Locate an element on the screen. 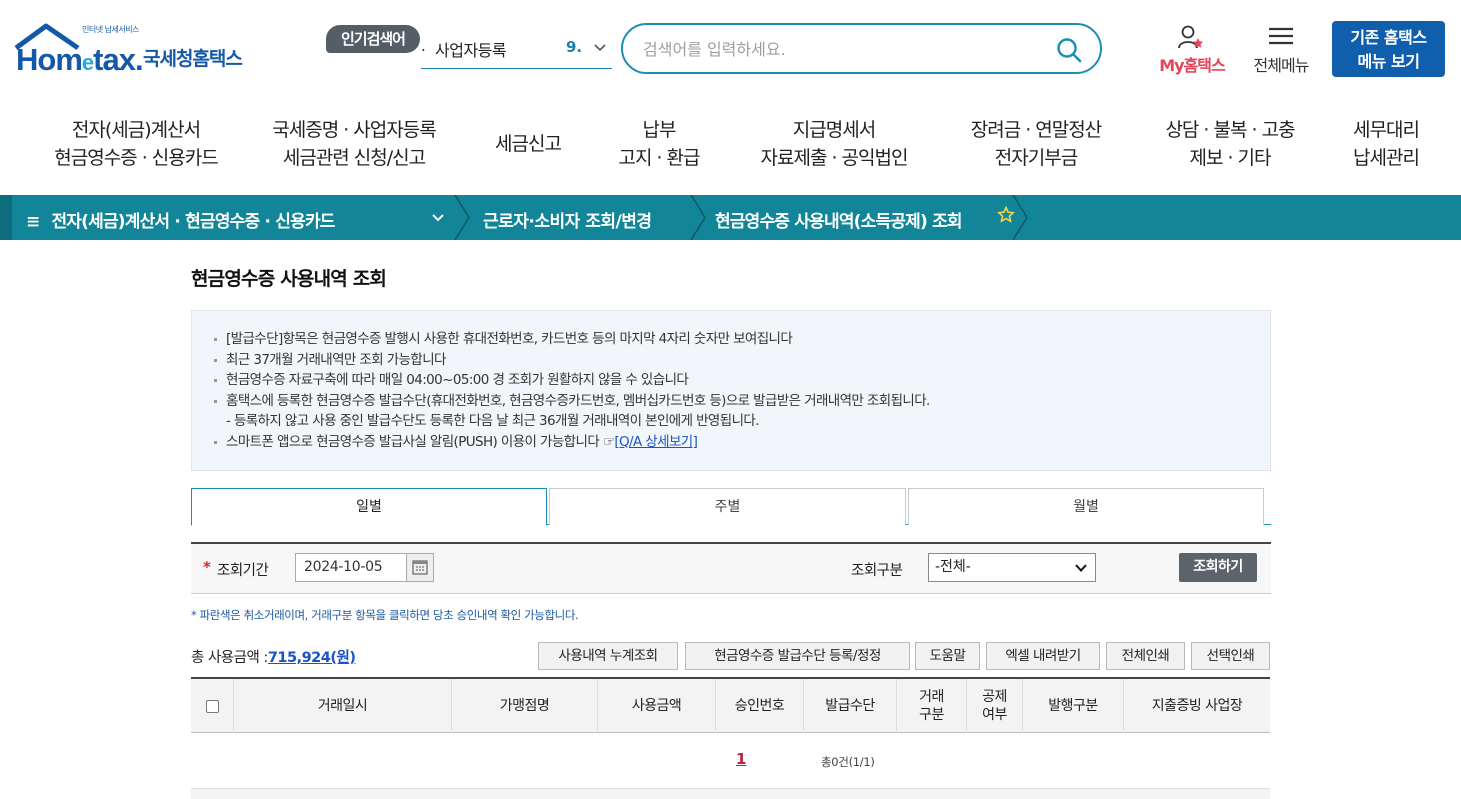 The width and height of the screenshot is (1461, 799). col-header: 거래 구분 is located at coordinates (932, 706).